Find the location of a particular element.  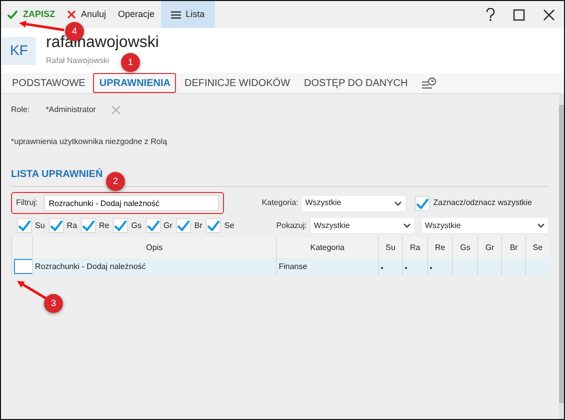

close-icon is located at coordinates (71, 14).